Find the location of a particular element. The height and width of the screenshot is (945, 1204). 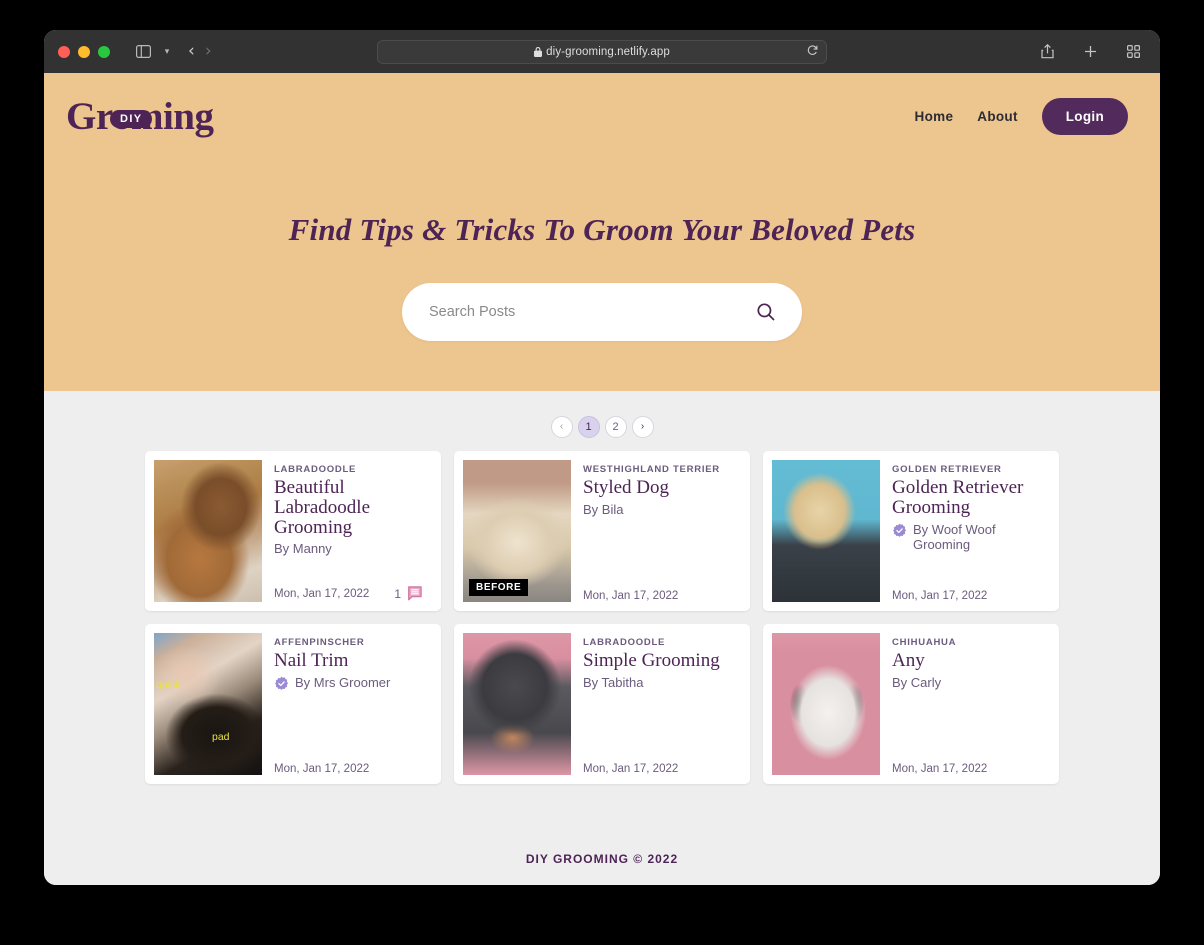

minimize-window-button is located at coordinates (84, 51).